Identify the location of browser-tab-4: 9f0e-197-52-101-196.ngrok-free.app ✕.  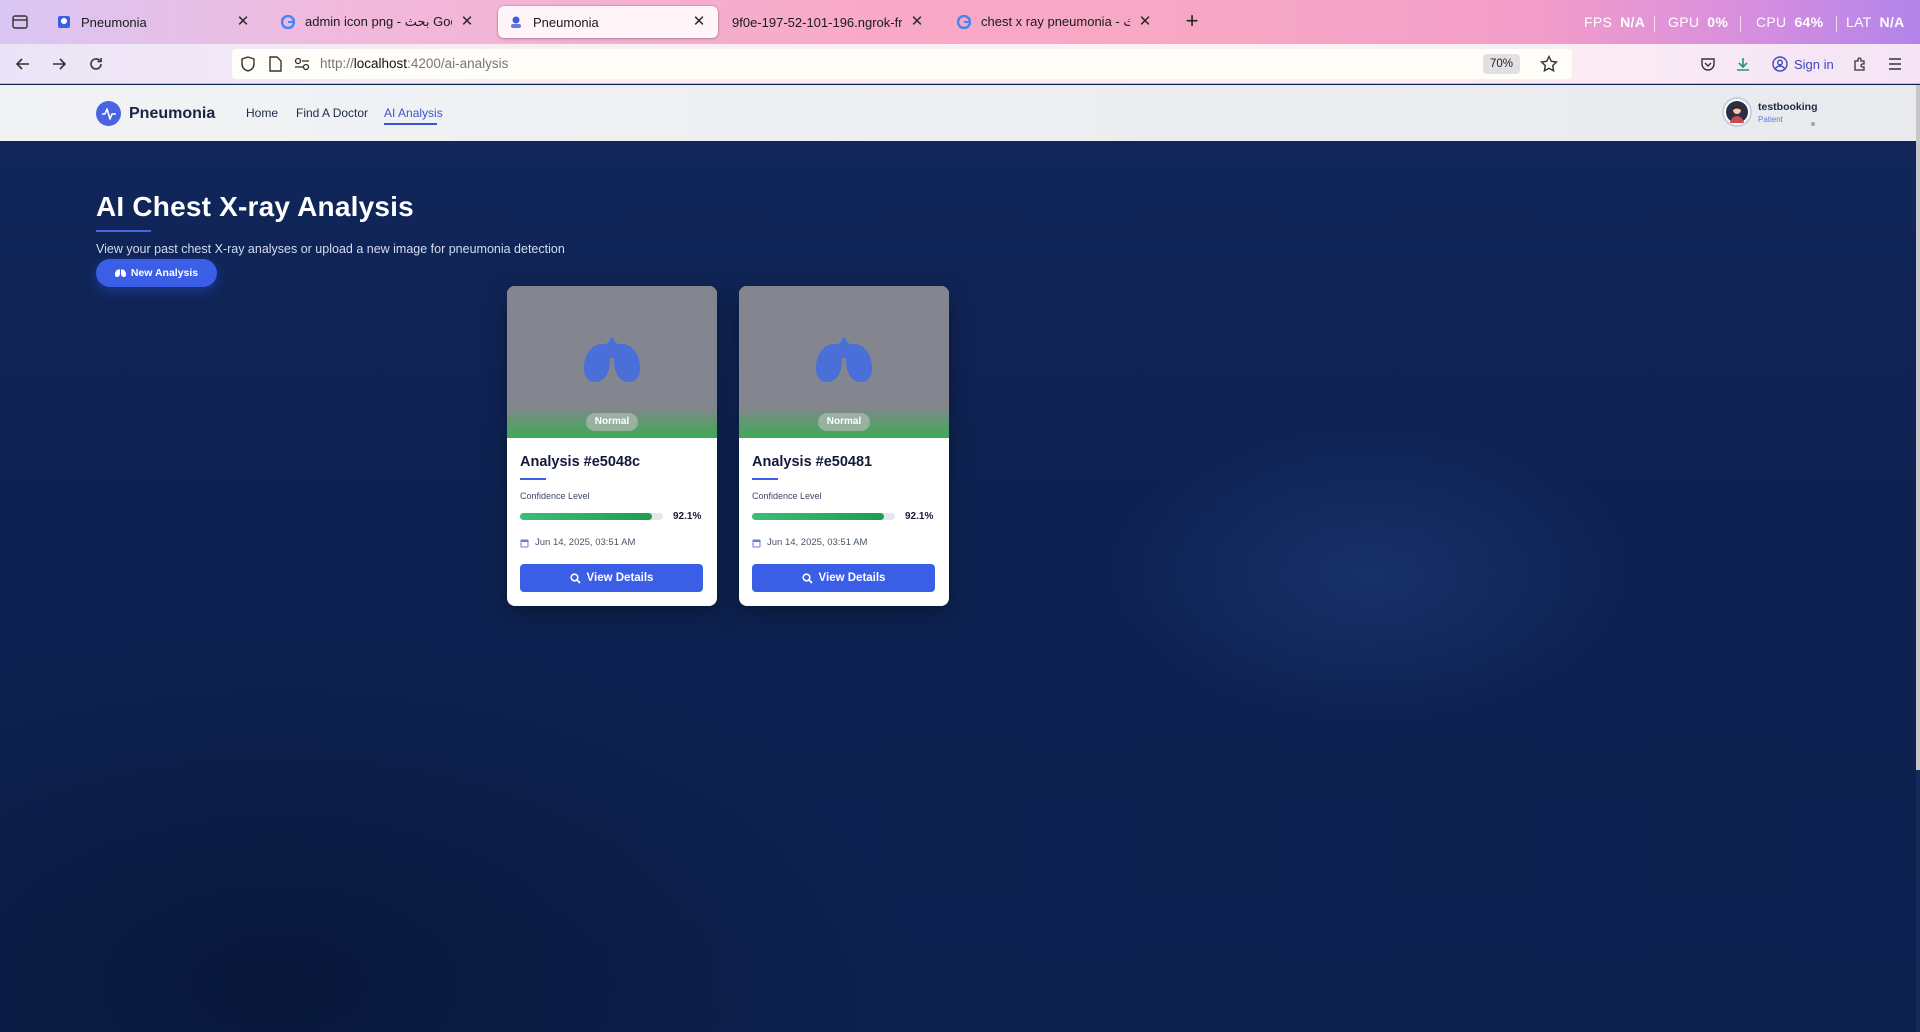
(829, 22).